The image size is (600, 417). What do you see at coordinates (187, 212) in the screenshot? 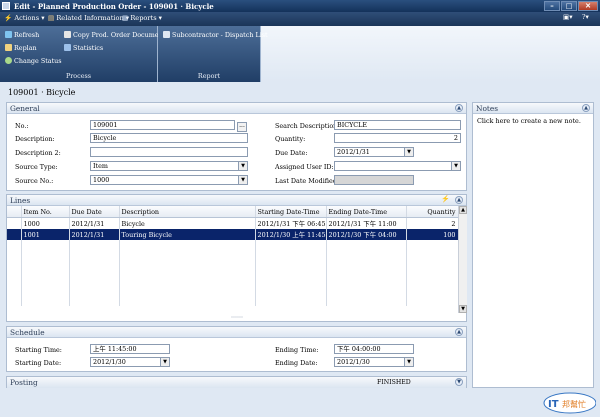
I see `column-header: Description` at bounding box center [187, 212].